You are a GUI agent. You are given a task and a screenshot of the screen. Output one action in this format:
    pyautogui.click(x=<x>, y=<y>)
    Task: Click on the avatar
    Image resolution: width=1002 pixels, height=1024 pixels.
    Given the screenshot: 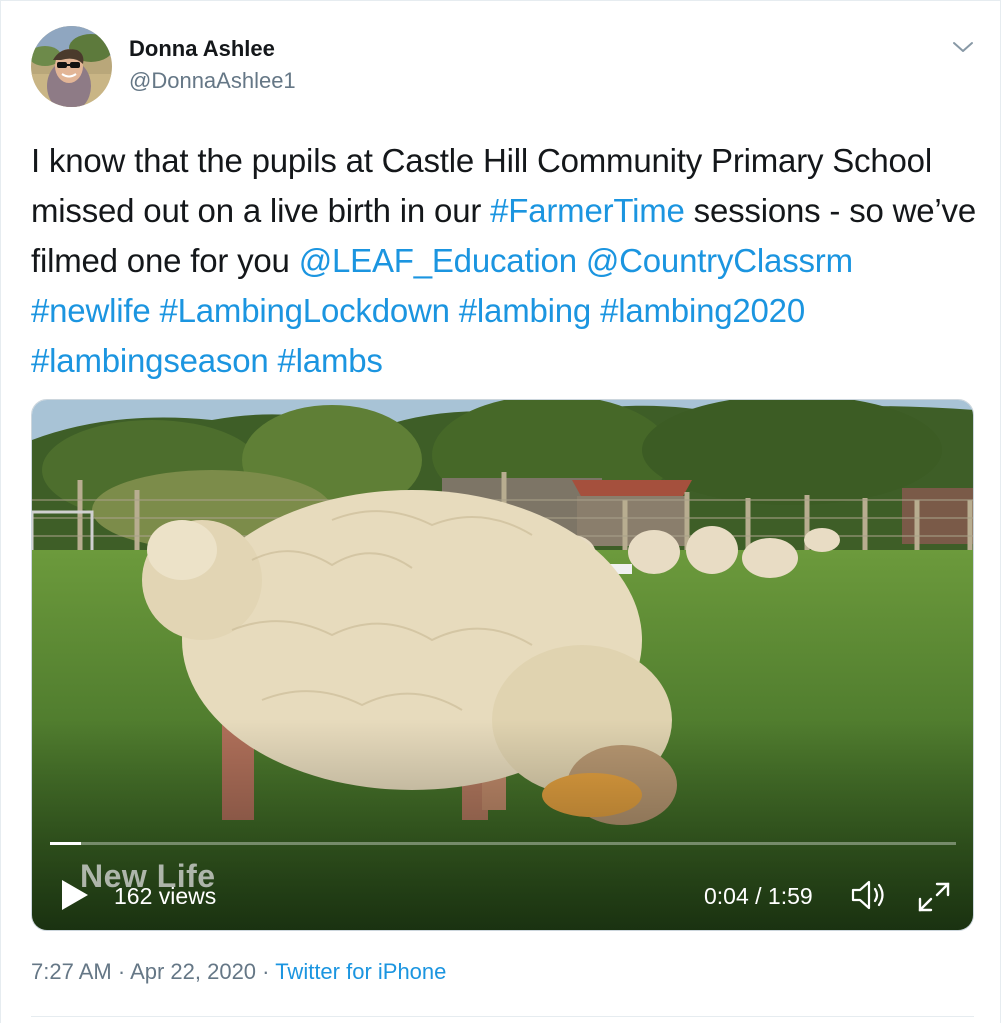 What is the action you would take?
    pyautogui.click(x=71, y=66)
    